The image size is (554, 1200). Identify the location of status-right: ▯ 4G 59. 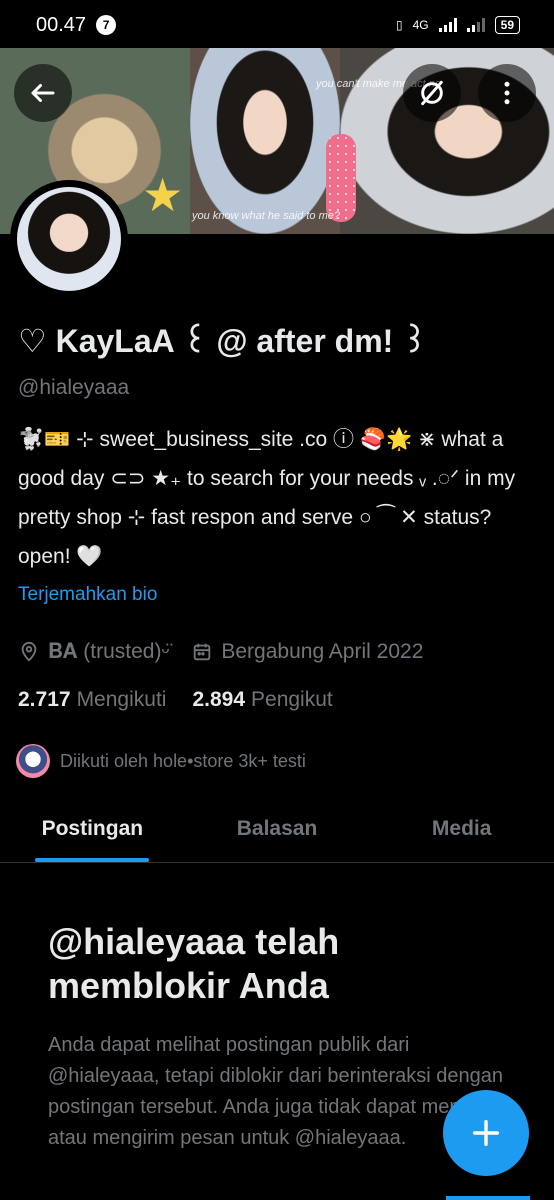
(458, 25).